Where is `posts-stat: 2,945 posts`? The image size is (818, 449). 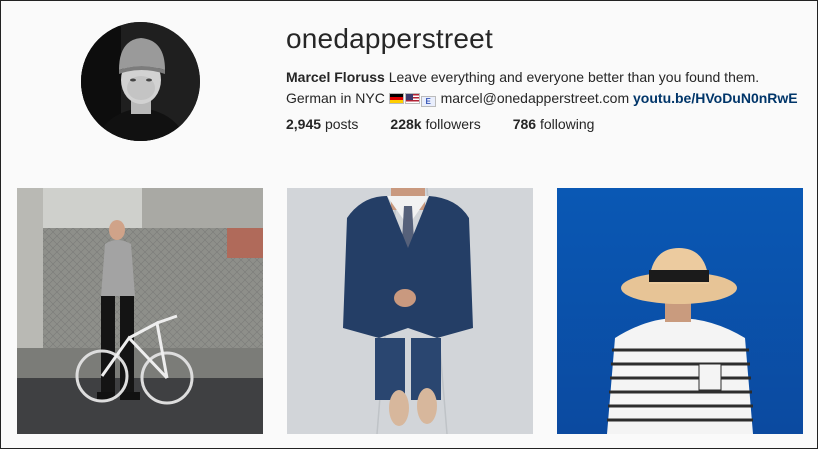
posts-stat: 2,945 posts is located at coordinates (322, 124).